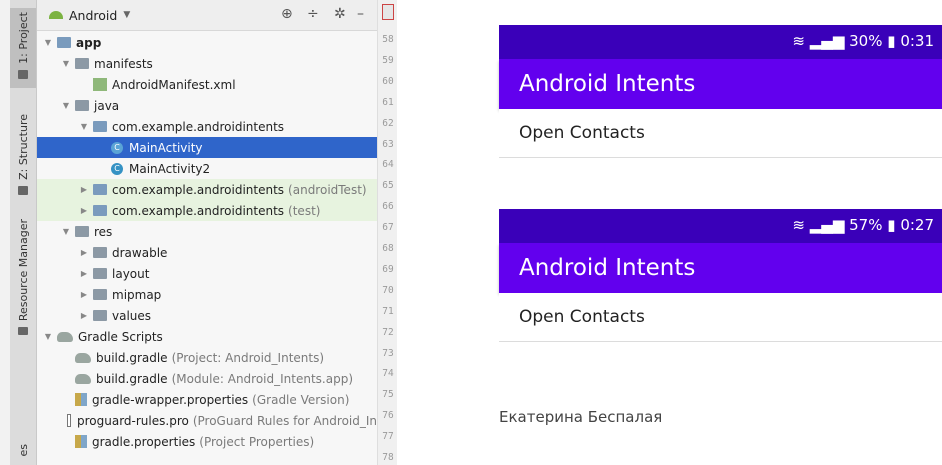 Image resolution: width=942 pixels, height=465 pixels. What do you see at coordinates (23, 331) in the screenshot?
I see `resource-manager-icon` at bounding box center [23, 331].